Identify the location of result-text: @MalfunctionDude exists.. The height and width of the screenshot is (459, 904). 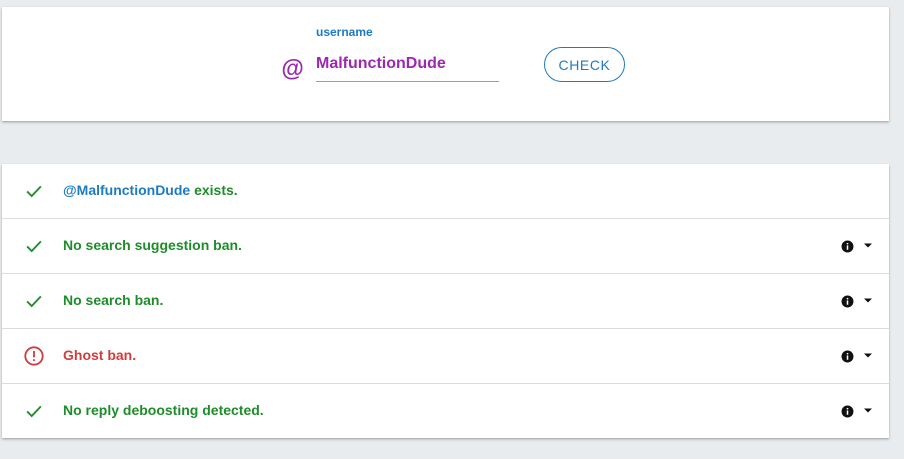
(150, 190).